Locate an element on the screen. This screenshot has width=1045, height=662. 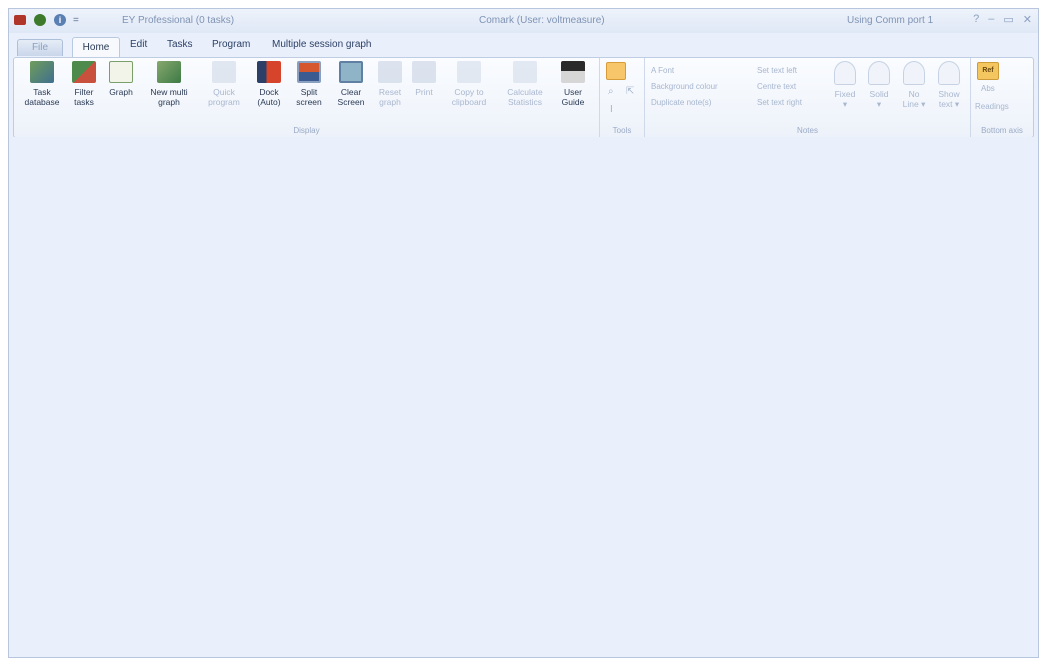
print-button: Print is located at coordinates (424, 79).